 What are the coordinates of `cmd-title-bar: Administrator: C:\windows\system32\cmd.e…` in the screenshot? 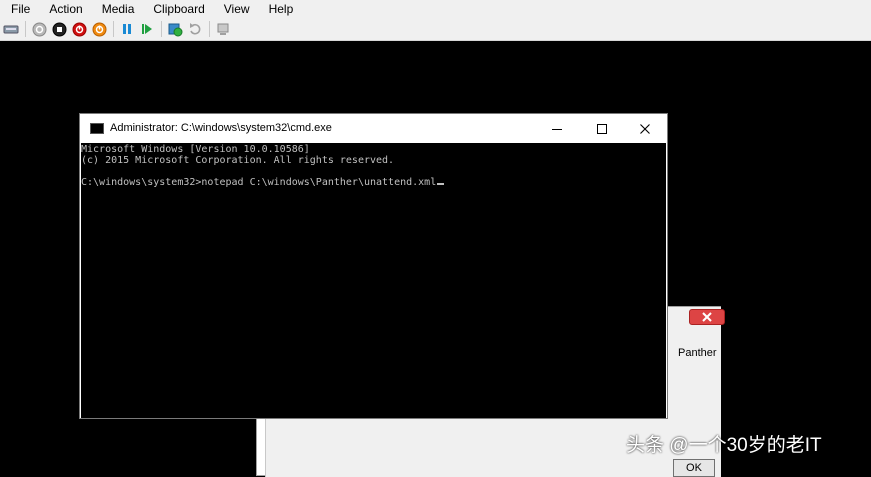 It's located at (373, 128).